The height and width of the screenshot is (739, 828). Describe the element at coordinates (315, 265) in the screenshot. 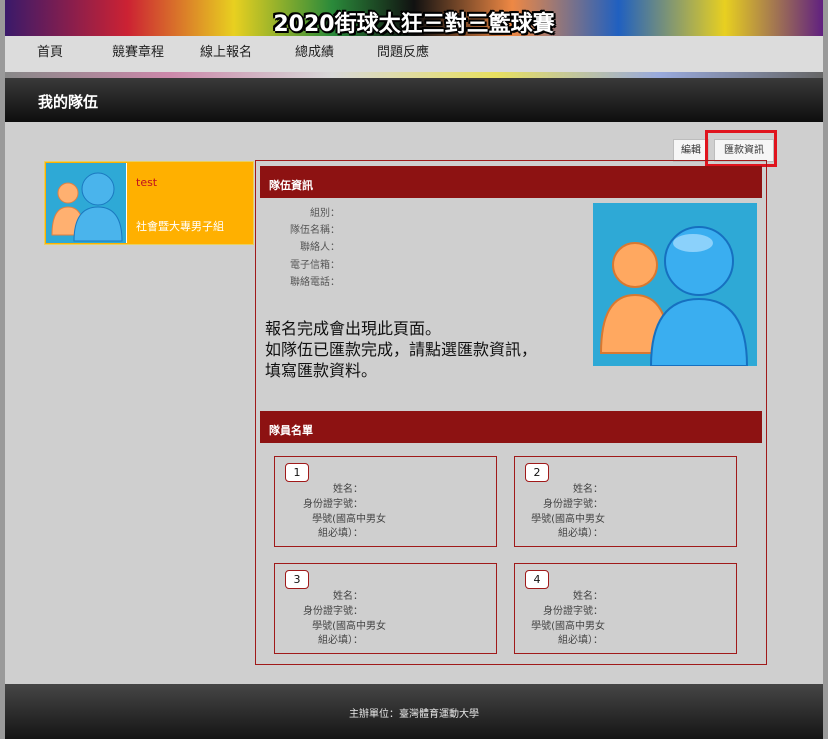

I see `field-email-label: 電子信箱：` at that location.